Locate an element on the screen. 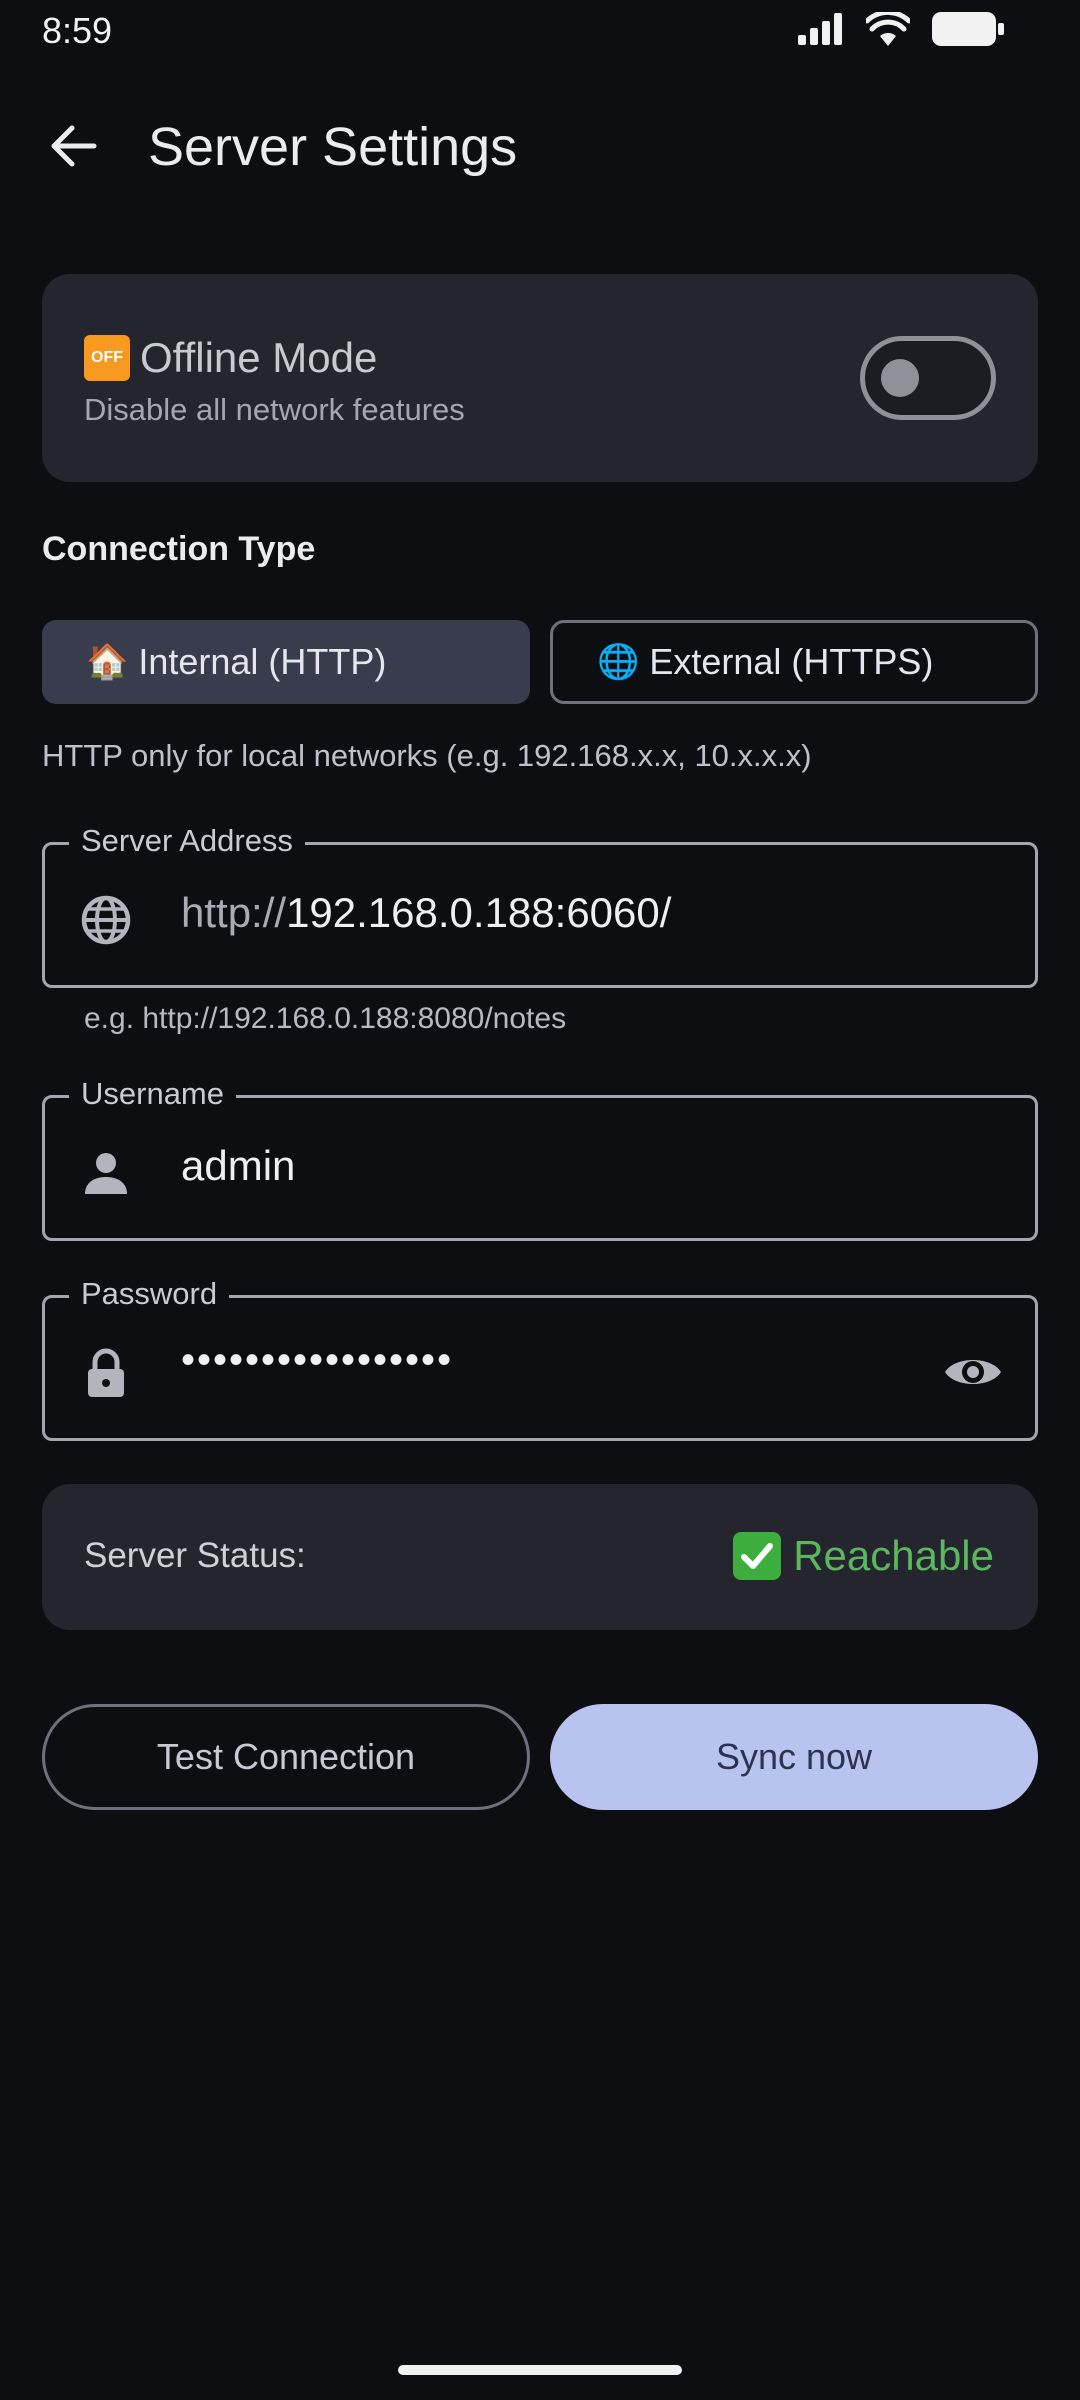 The height and width of the screenshot is (2400, 1080). offline-mode-title-row: OFF Offline Mode is located at coordinates (230, 358).